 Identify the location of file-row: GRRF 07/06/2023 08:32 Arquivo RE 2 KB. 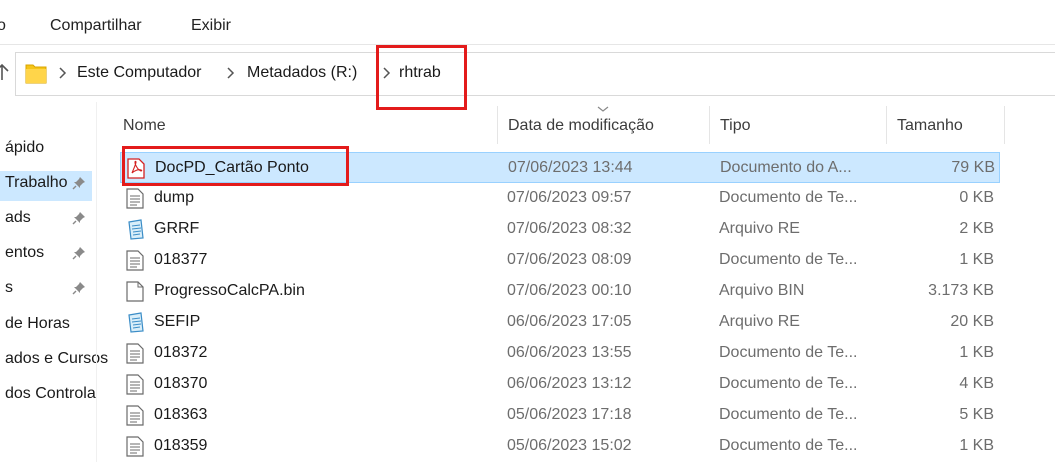
(560, 229).